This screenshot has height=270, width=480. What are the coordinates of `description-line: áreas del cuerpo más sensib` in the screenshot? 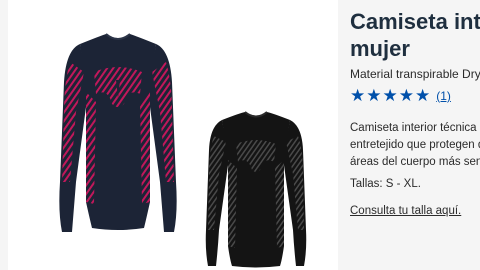 It's located at (415, 162).